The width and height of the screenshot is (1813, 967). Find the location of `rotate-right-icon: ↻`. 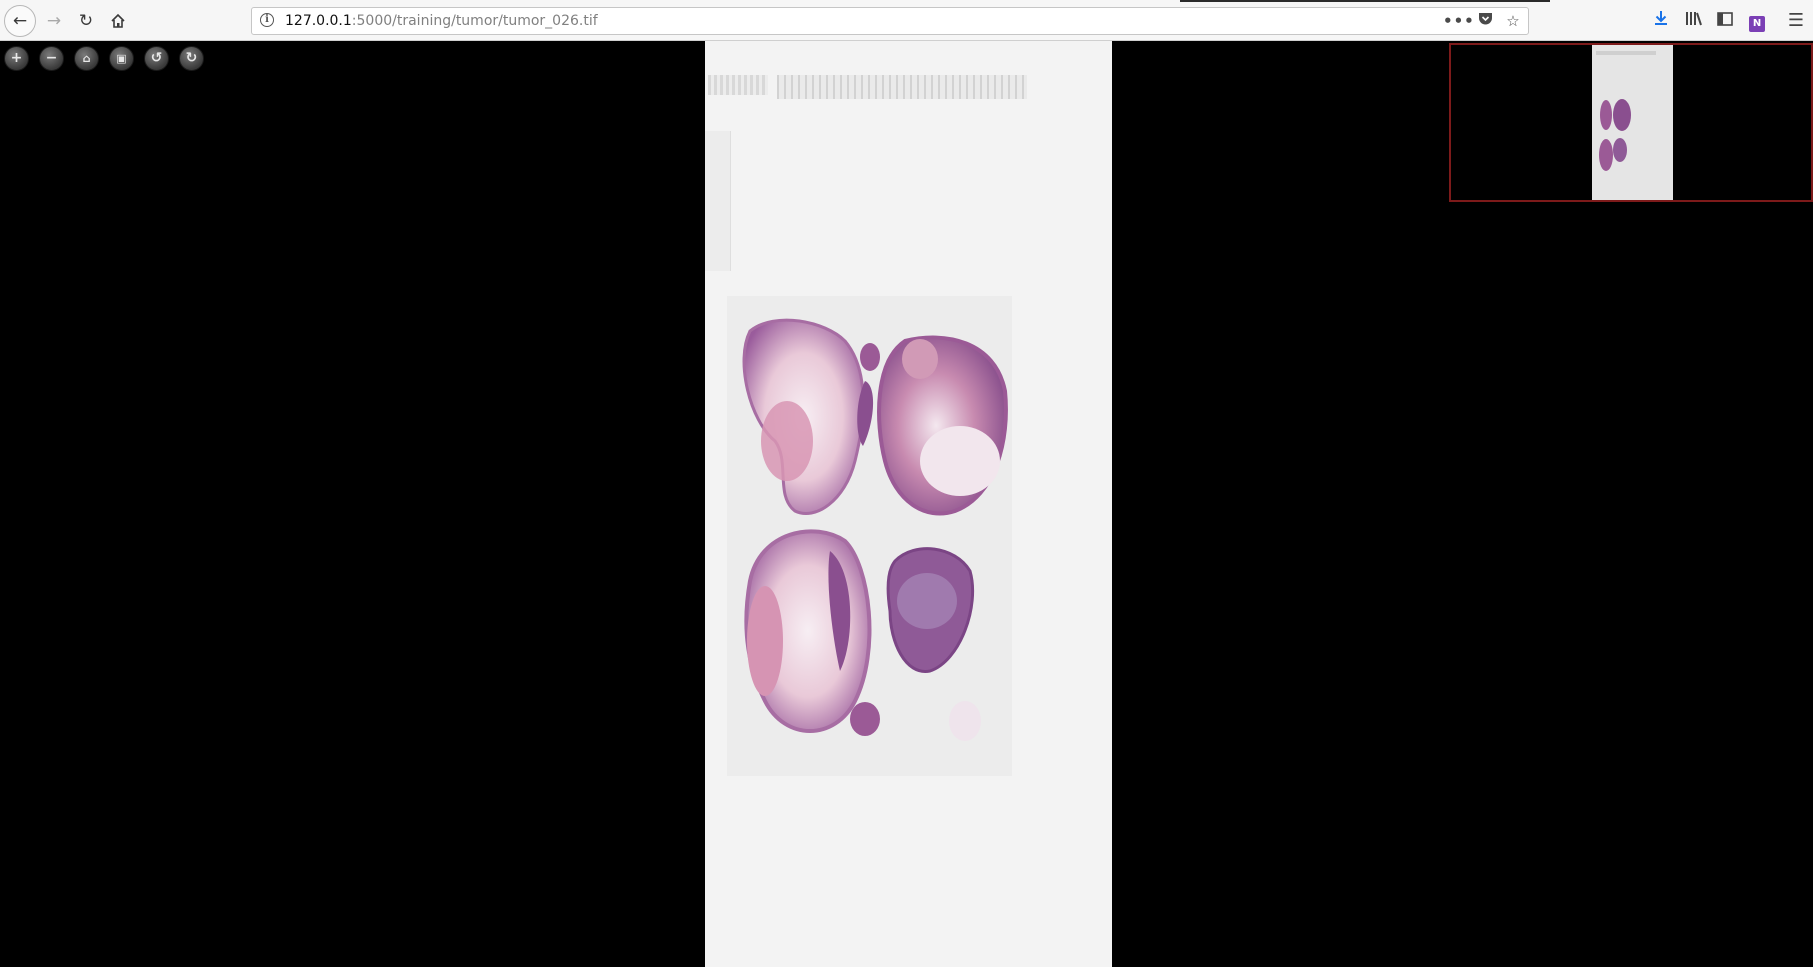

rotate-right-icon: ↻ is located at coordinates (191, 58).